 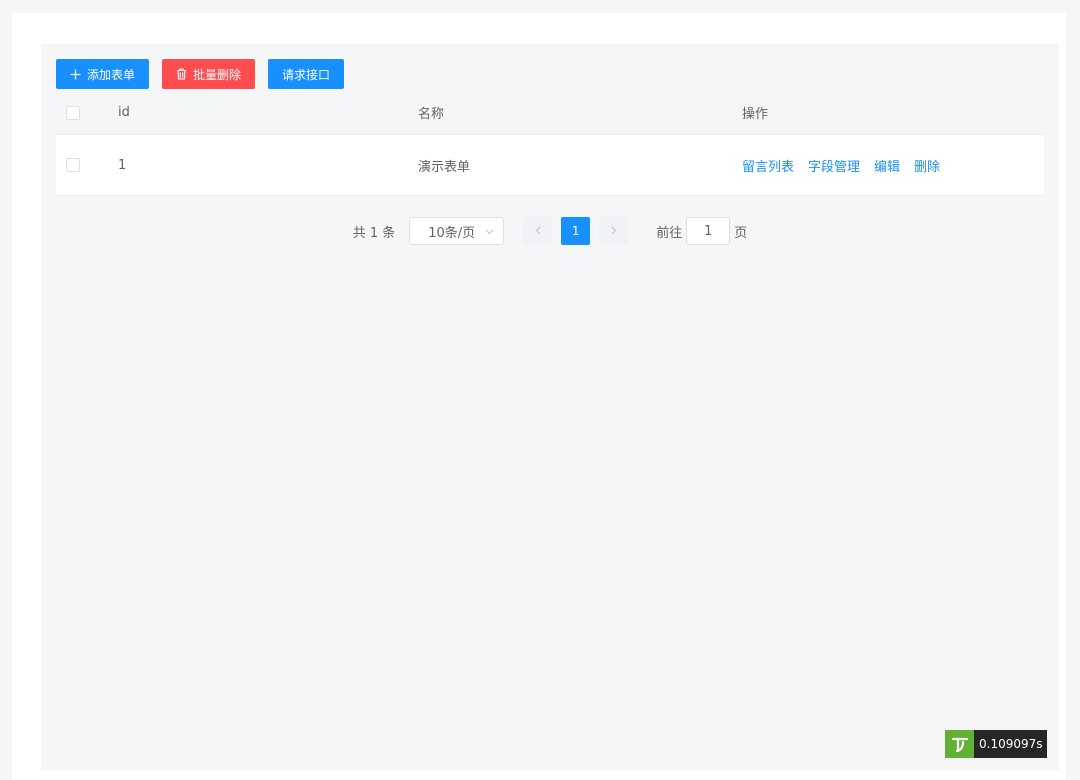 I want to click on request-api-button: 请求接口, so click(x=306, y=74).